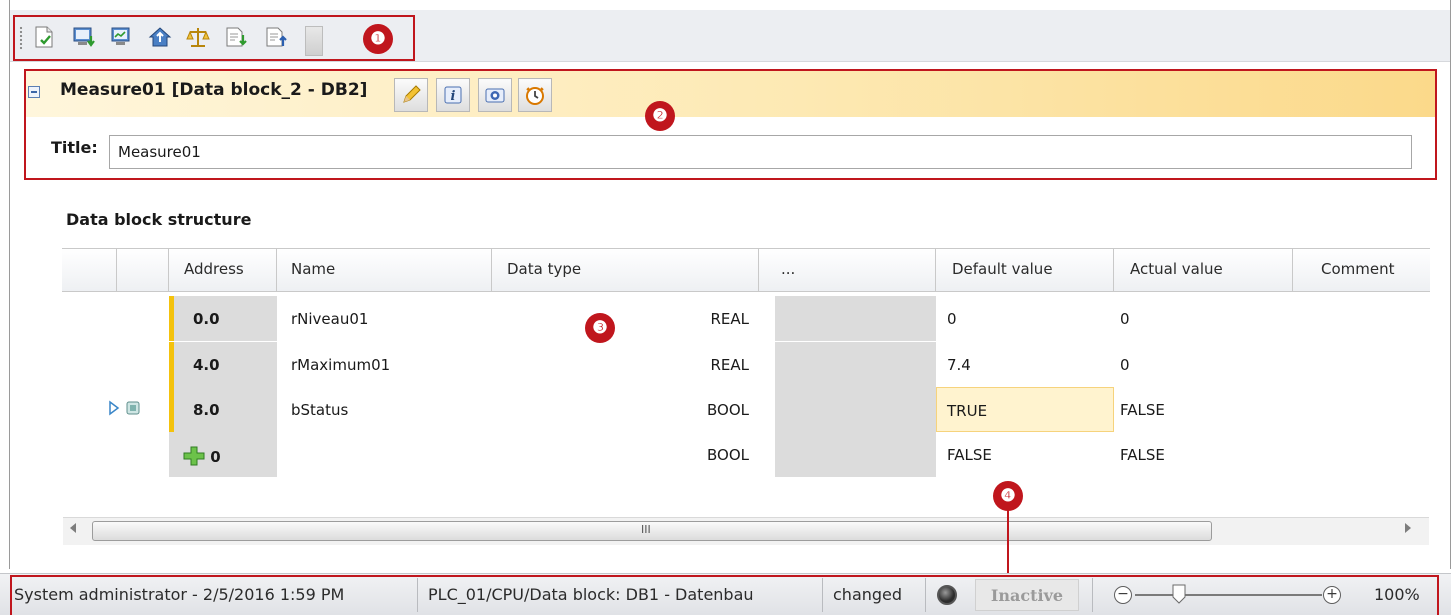 The height and width of the screenshot is (615, 1451). I want to click on scrollbar-grip: III, so click(646, 529).